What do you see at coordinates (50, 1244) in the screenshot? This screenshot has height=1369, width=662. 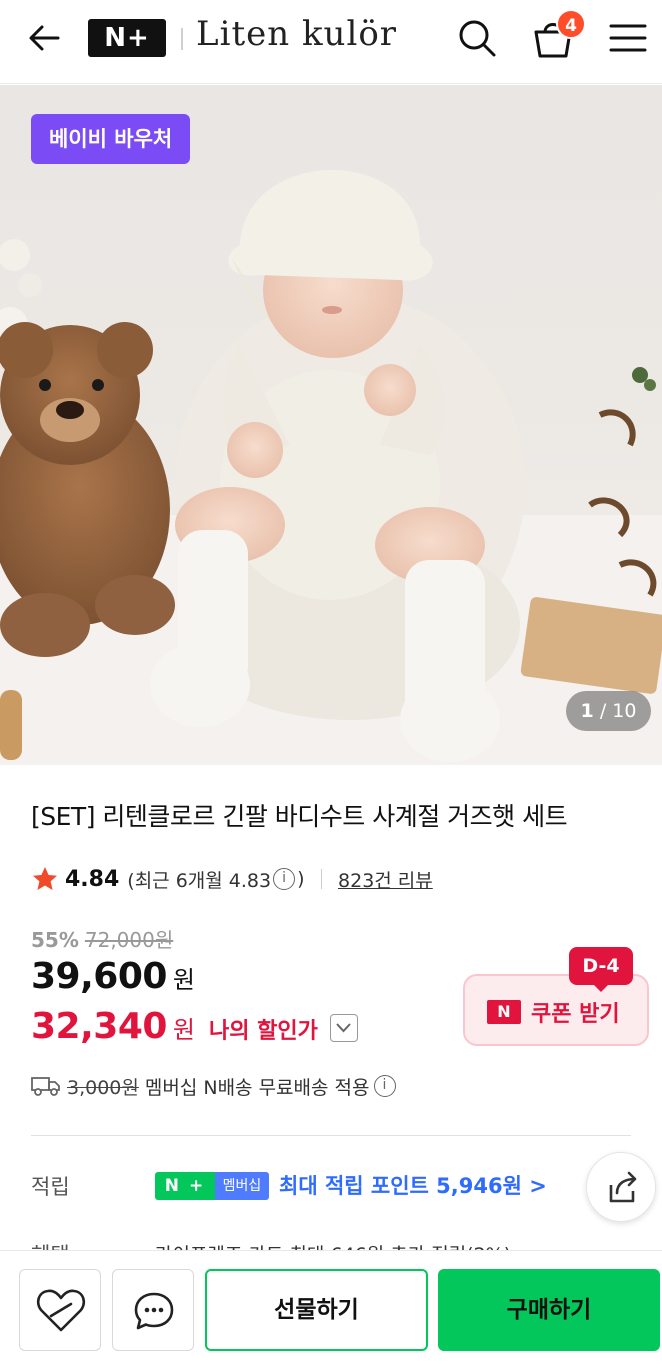 I see `benefit-label: 혜택` at bounding box center [50, 1244].